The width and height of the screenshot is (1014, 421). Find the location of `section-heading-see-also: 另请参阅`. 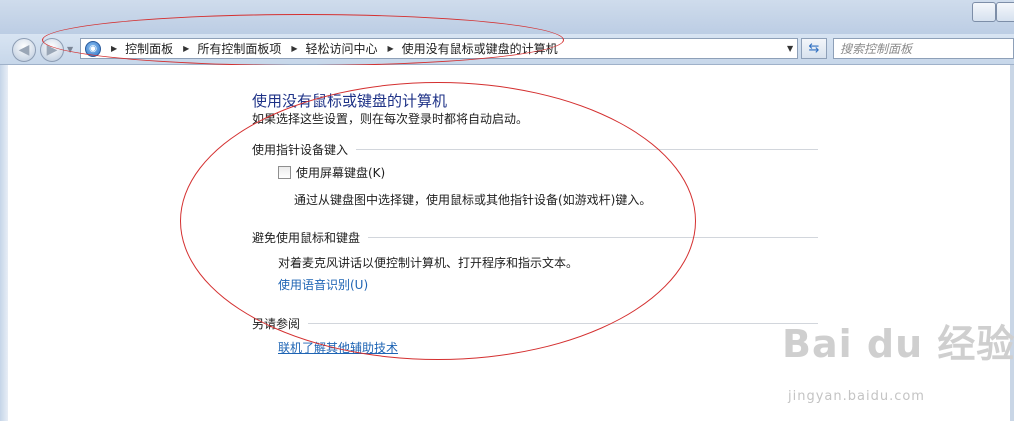

section-heading-see-also: 另请参阅 is located at coordinates (535, 323).